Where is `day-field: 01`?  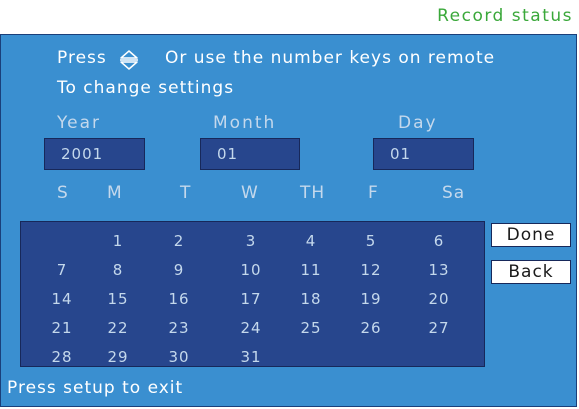
day-field: 01 is located at coordinates (423, 154).